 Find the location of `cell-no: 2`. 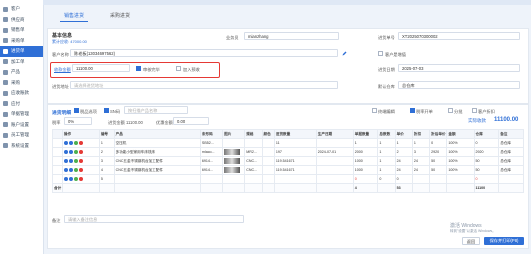

cell-no: 2 is located at coordinates (106, 152).